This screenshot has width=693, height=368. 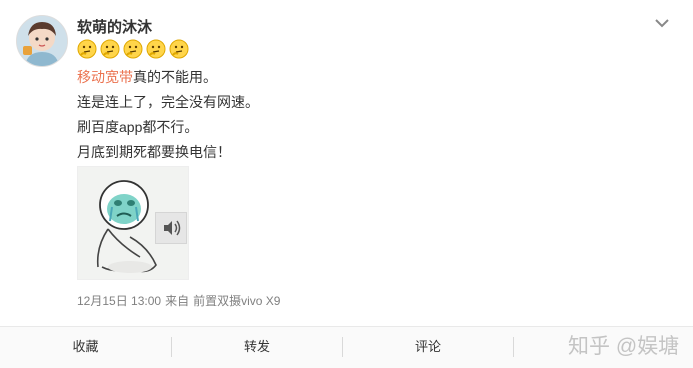 What do you see at coordinates (138, 127) in the screenshot?
I see `post-text-line-3: 刷百度app都不行。` at bounding box center [138, 127].